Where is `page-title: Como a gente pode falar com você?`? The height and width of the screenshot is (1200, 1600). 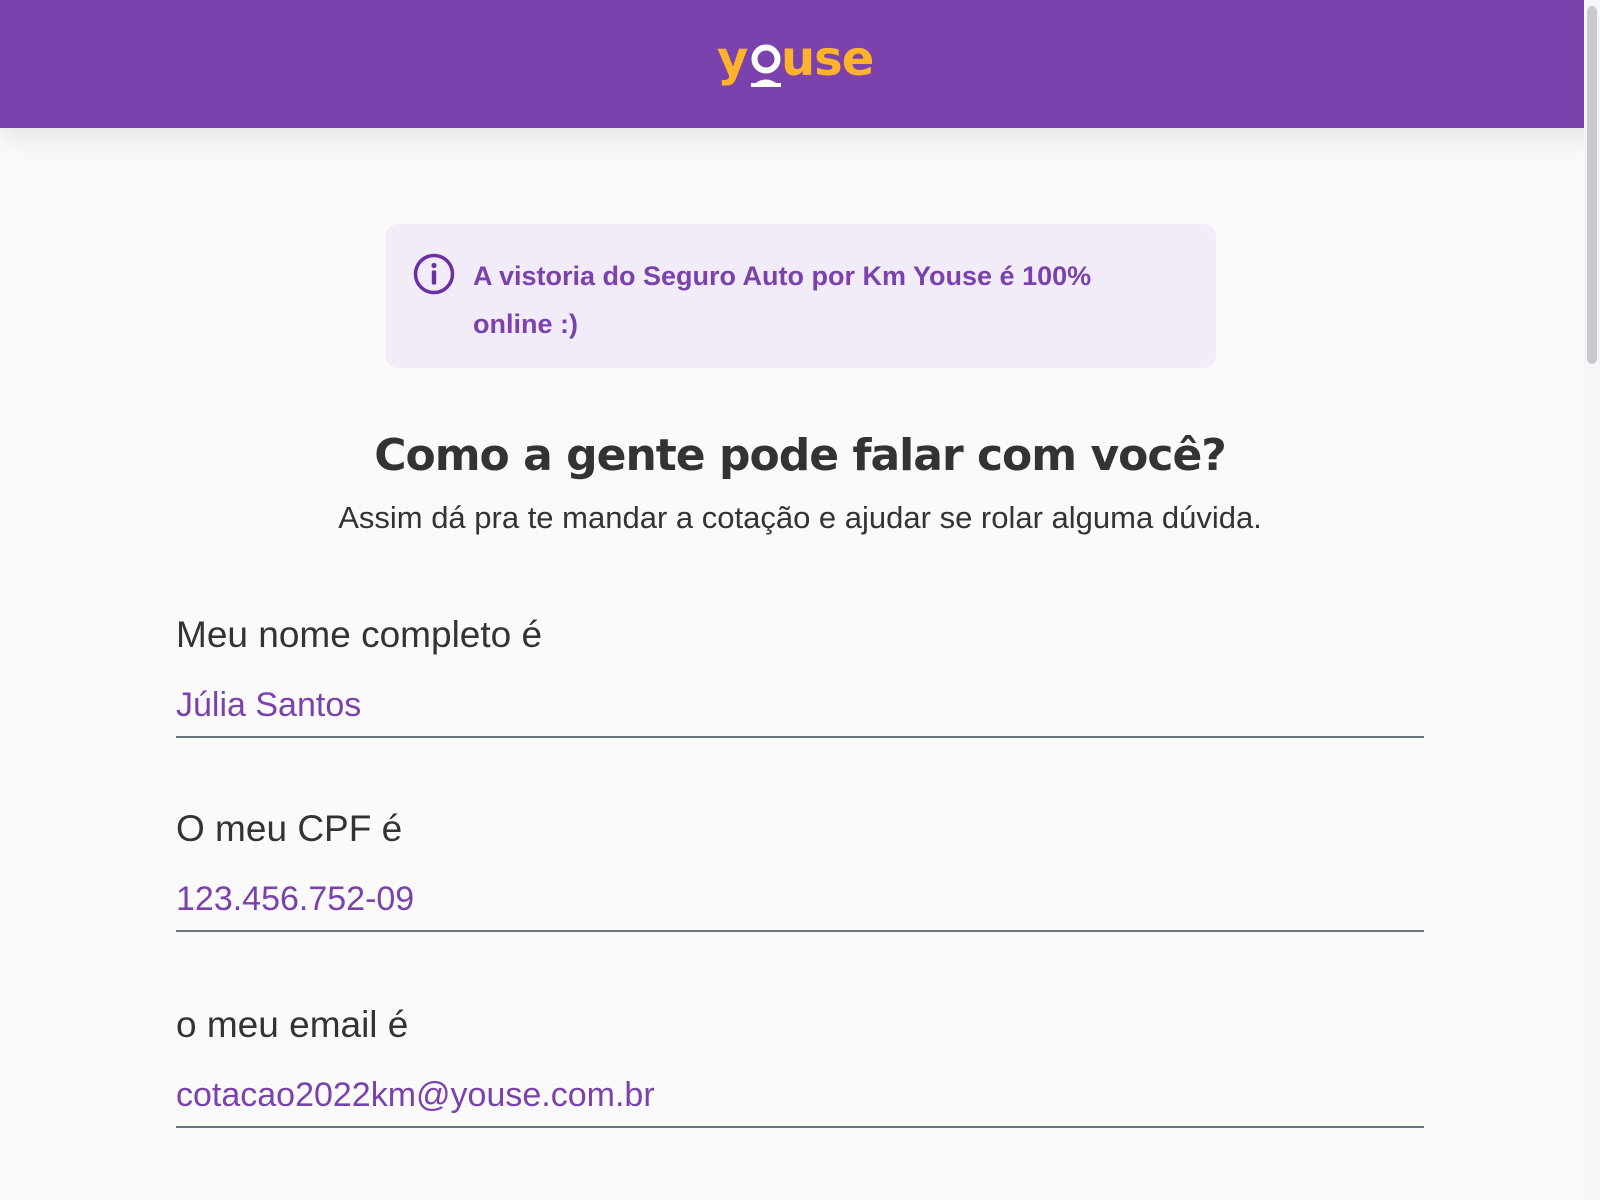 page-title: Como a gente pode falar com você? is located at coordinates (800, 455).